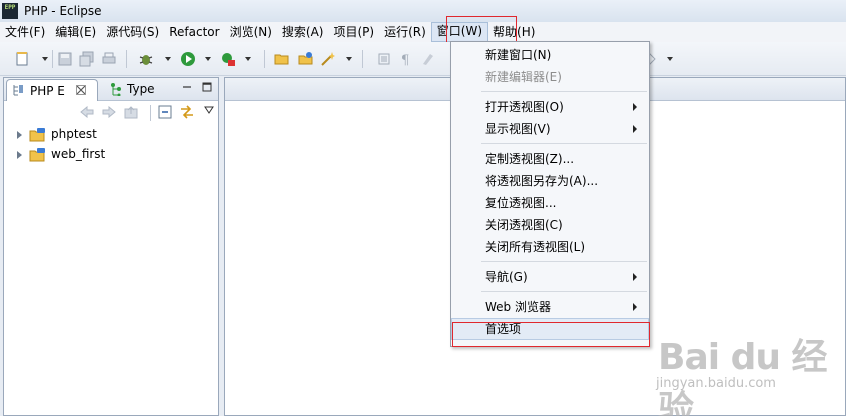  Describe the element at coordinates (131, 112) in the screenshot. I see `up-folder-icon` at that location.